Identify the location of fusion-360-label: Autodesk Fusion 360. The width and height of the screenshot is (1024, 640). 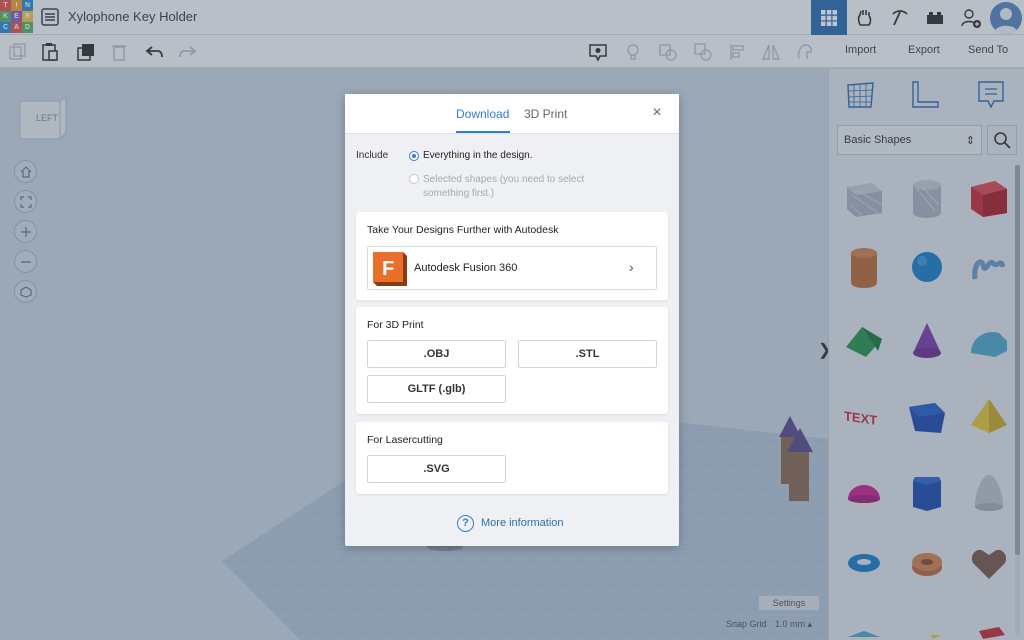
(466, 268).